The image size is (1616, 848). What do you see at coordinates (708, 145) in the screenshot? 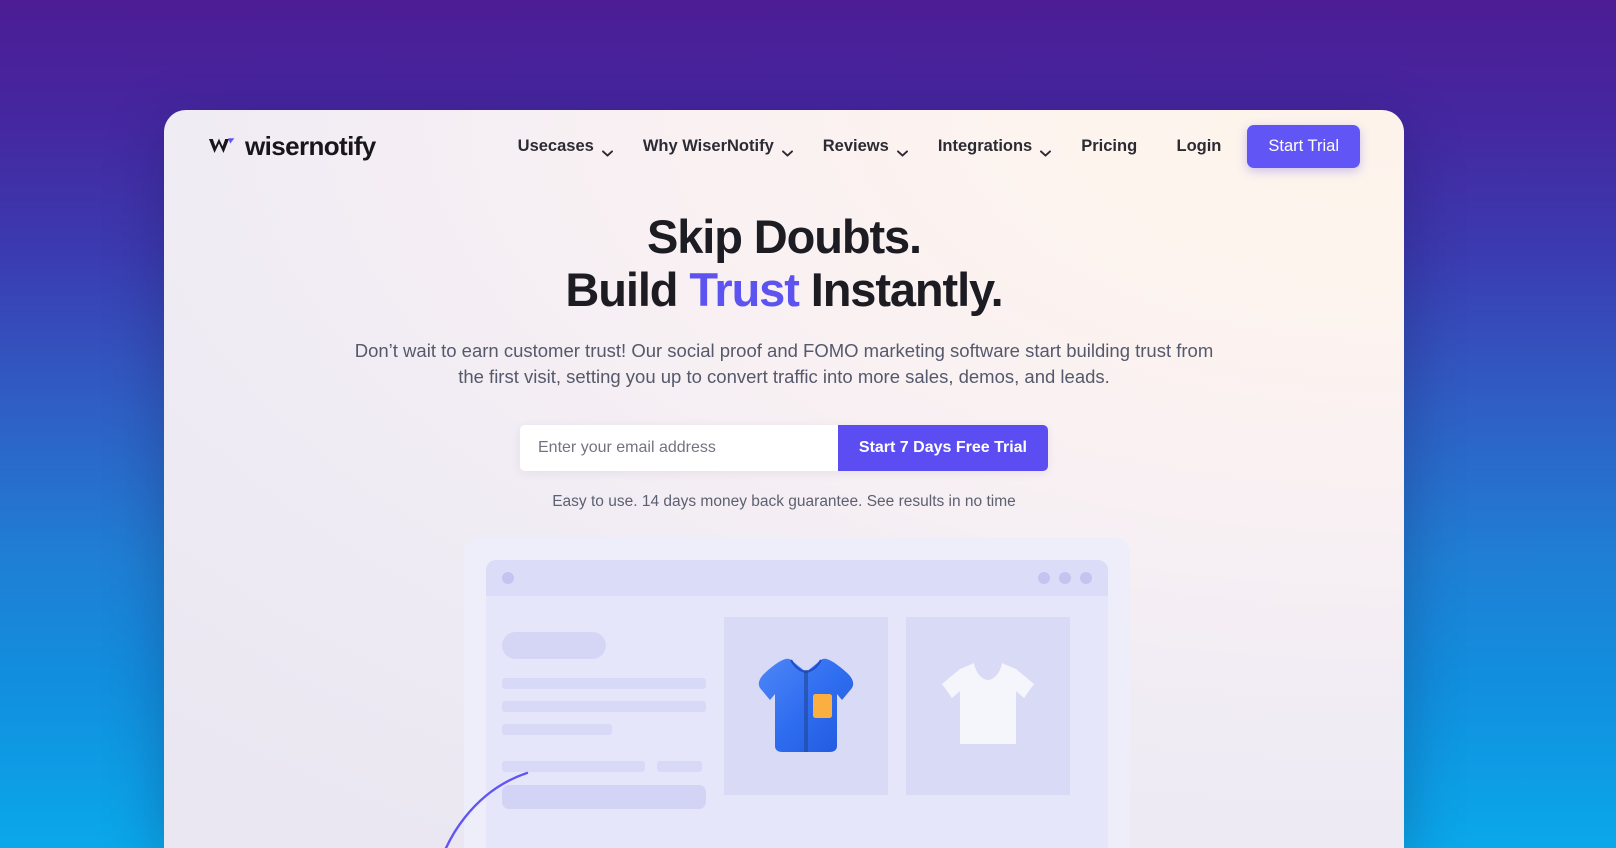
I see `nav-item-label: Why WiserNotify` at bounding box center [708, 145].